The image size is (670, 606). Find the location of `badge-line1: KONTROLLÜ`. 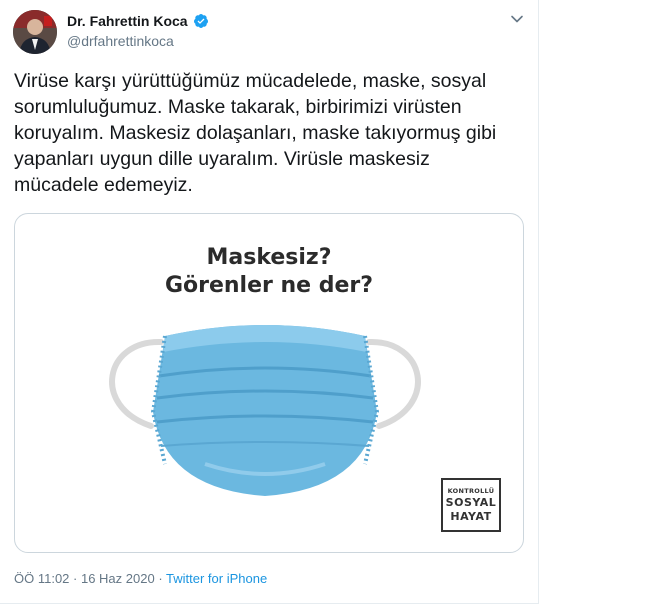

badge-line1: KONTROLLÜ is located at coordinates (471, 491).